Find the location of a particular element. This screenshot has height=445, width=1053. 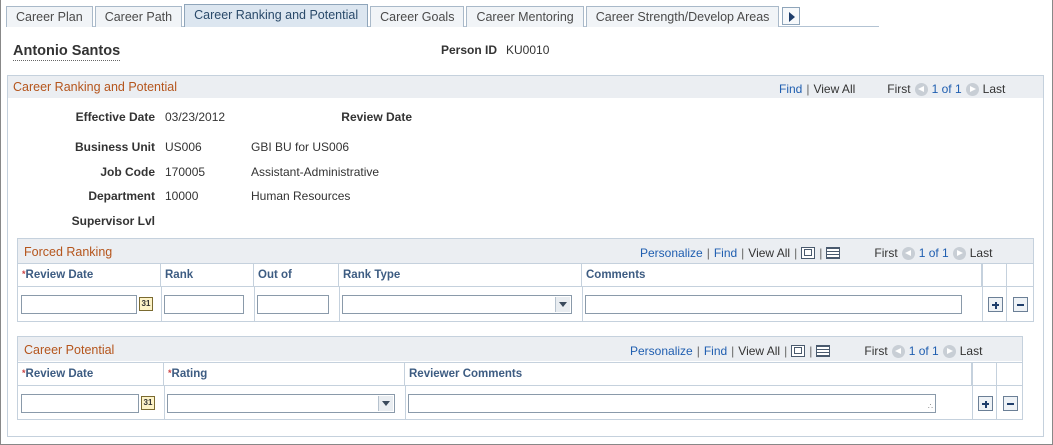

column-comments: Comments is located at coordinates (782, 275).